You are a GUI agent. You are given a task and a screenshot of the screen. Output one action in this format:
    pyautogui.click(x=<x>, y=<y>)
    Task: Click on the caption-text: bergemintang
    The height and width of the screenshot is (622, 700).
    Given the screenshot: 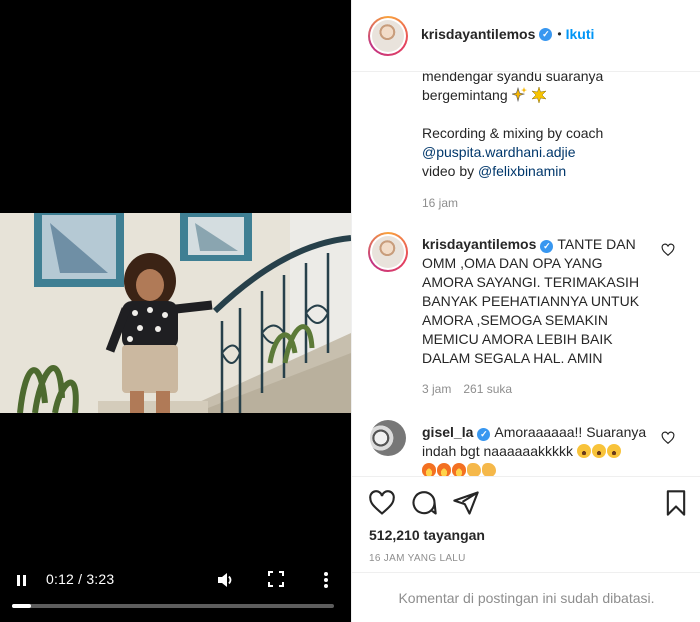 What is the action you would take?
    pyautogui.click(x=465, y=95)
    